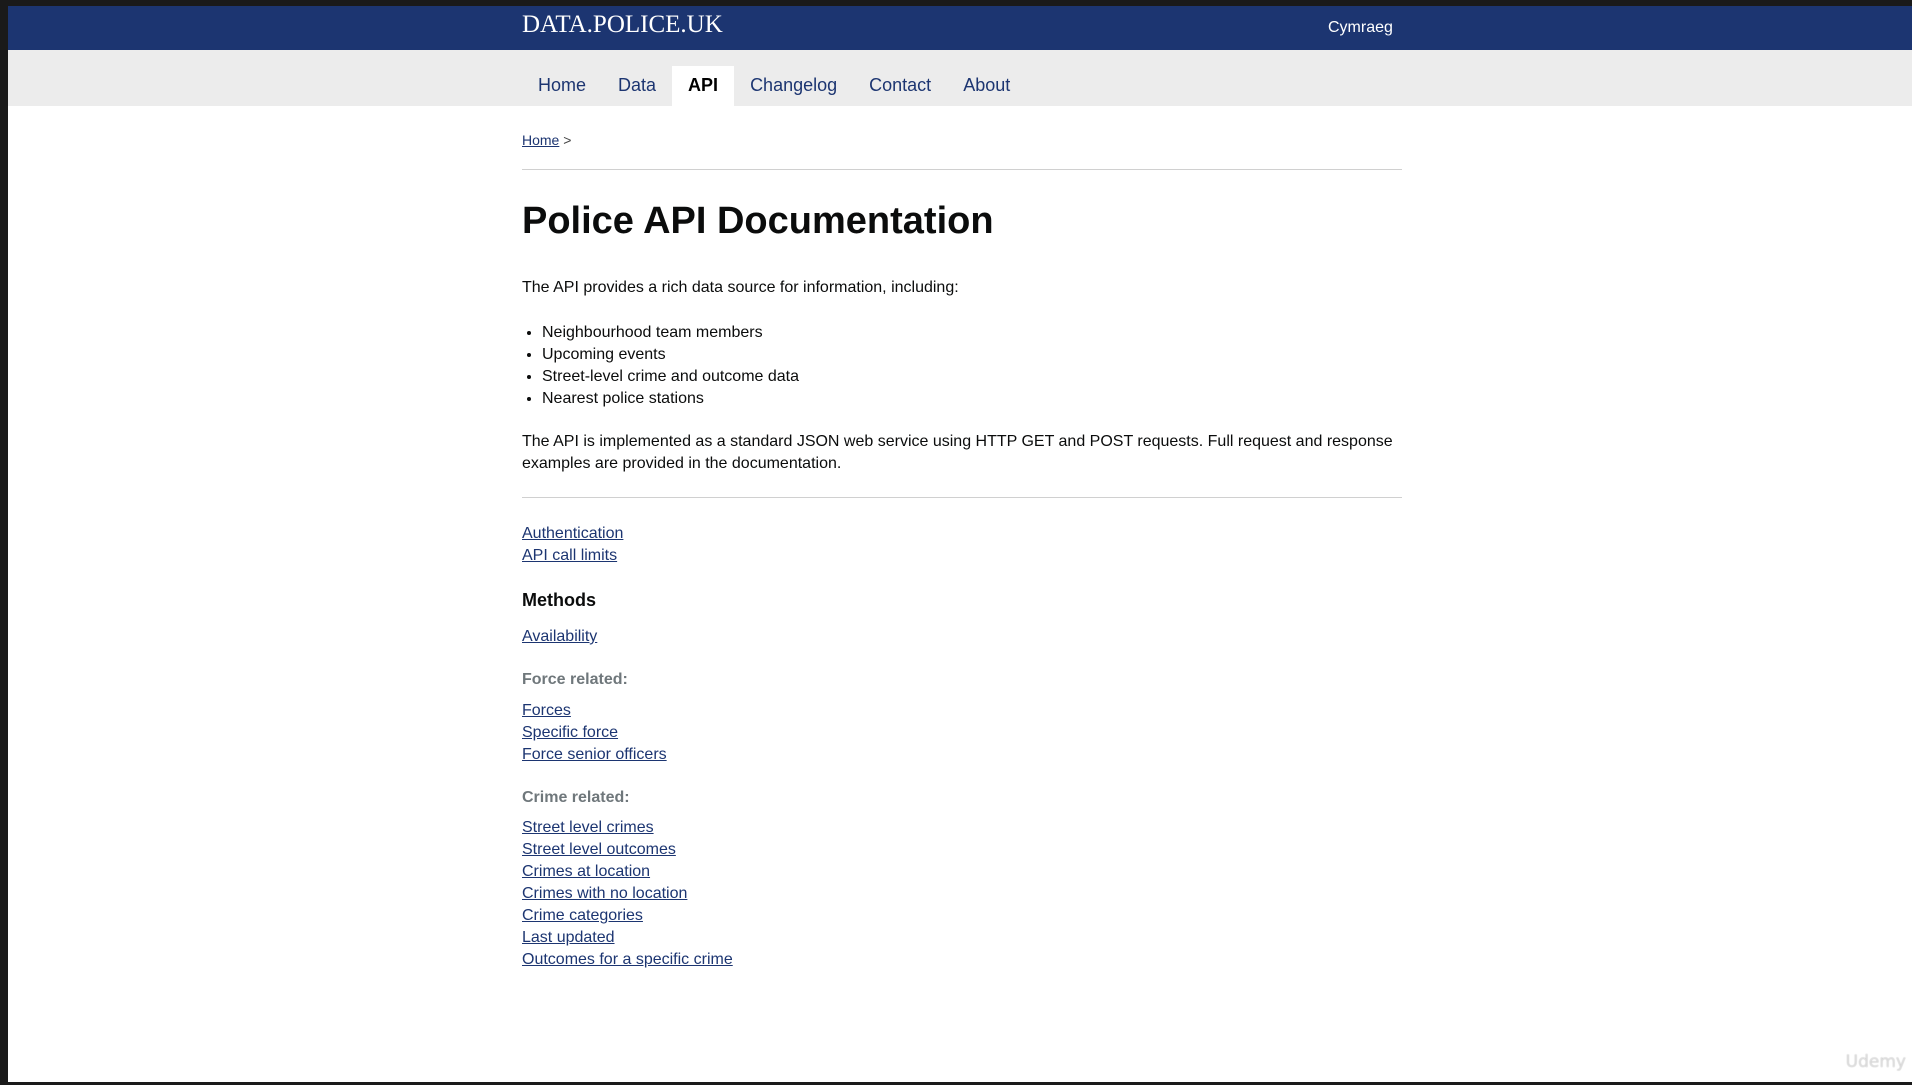  What do you see at coordinates (627, 959) in the screenshot?
I see `link-outcomes-for-specific-crime: Outcomes for a specific crime` at bounding box center [627, 959].